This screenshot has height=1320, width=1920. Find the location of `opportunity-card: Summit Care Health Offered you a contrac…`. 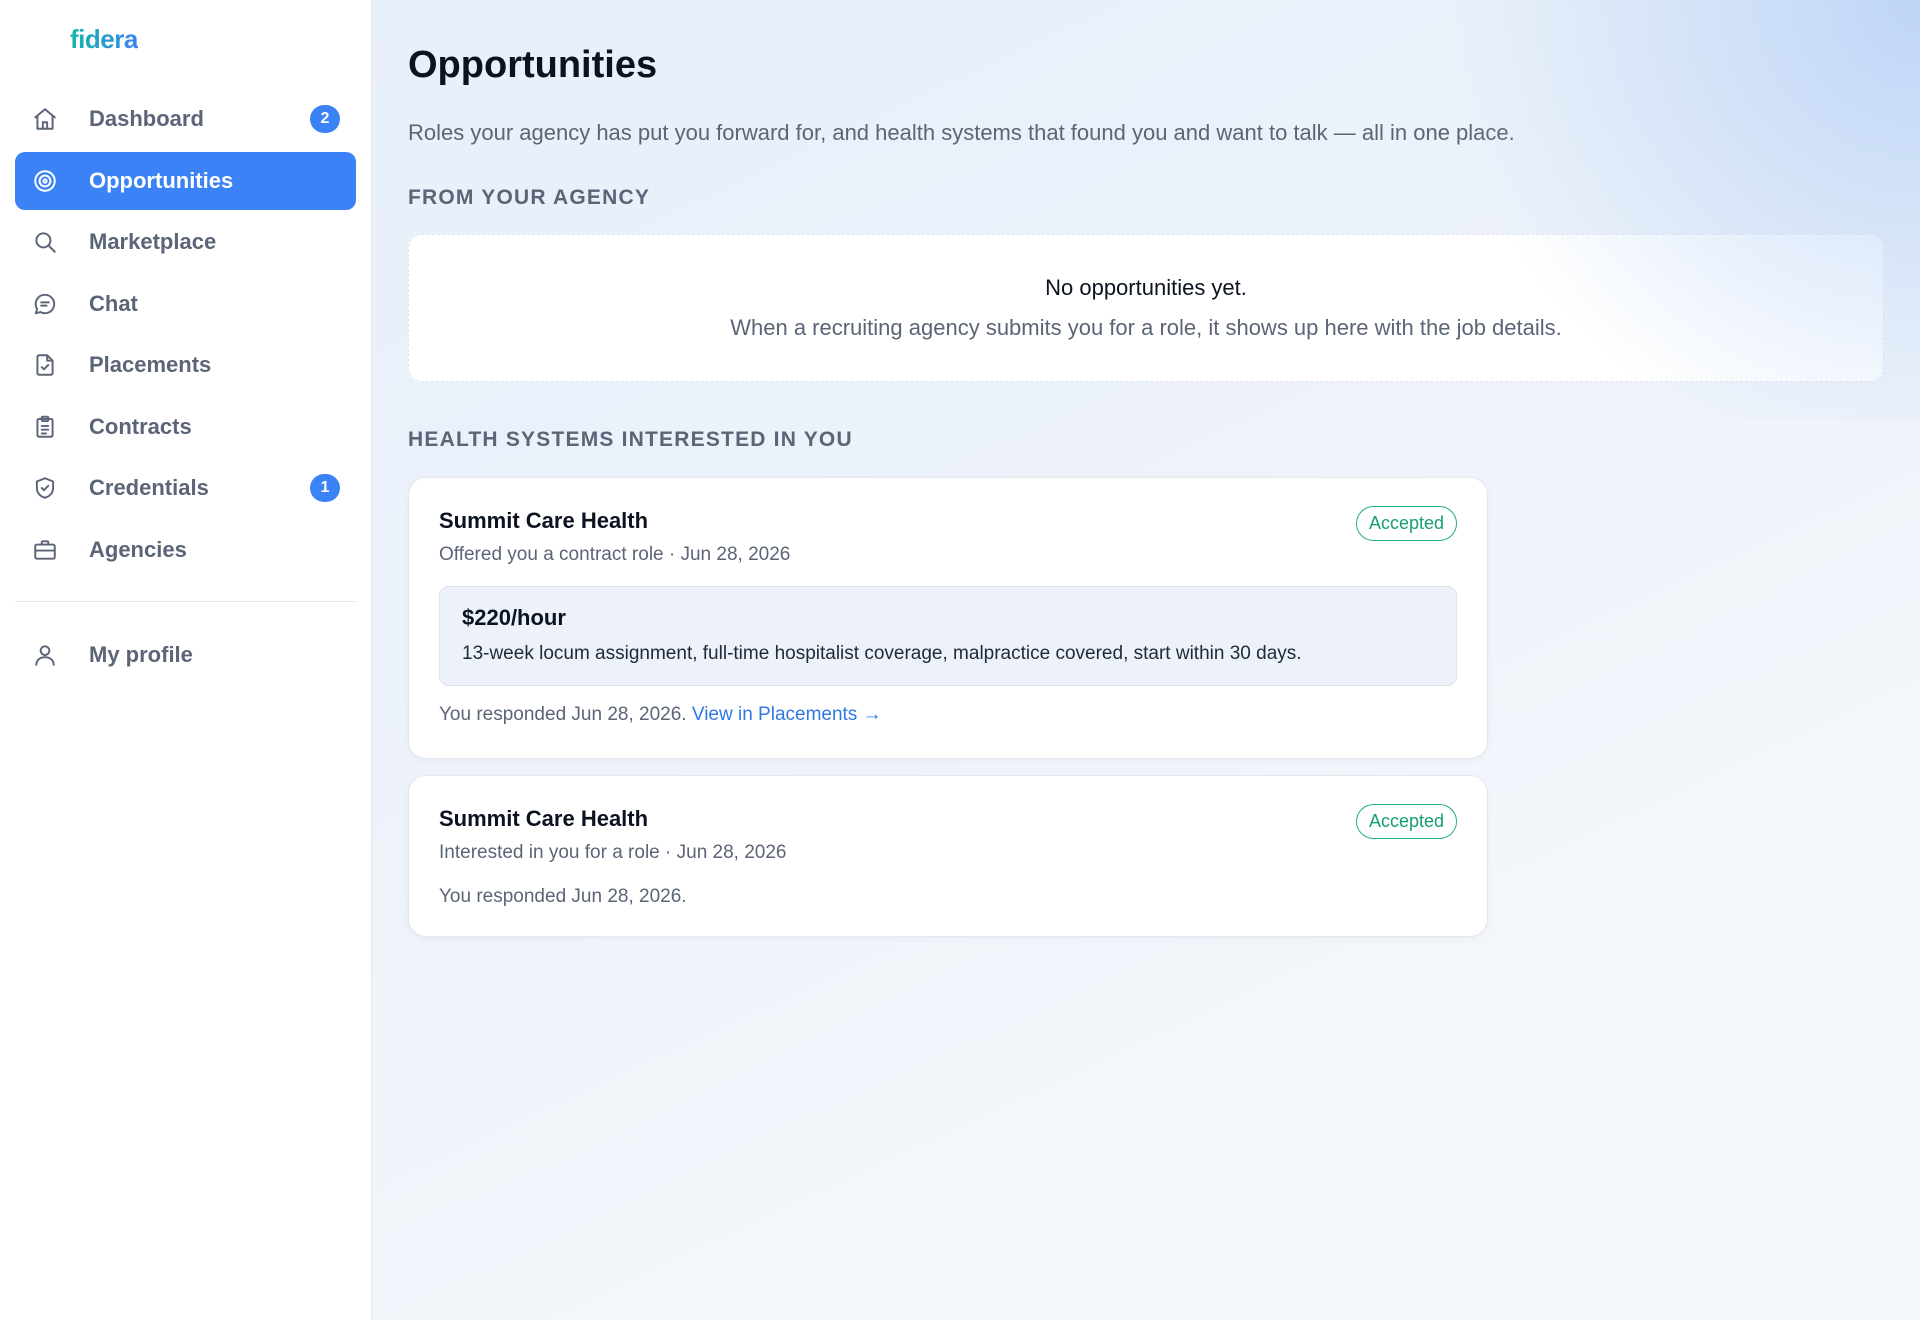

opportunity-card: Summit Care Health Offered you a contrac… is located at coordinates (948, 618).